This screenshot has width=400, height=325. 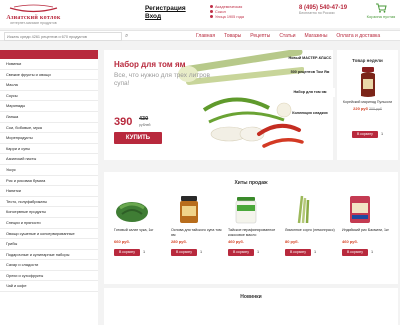 I want to click on week-qty: 1, so click(x=382, y=134).